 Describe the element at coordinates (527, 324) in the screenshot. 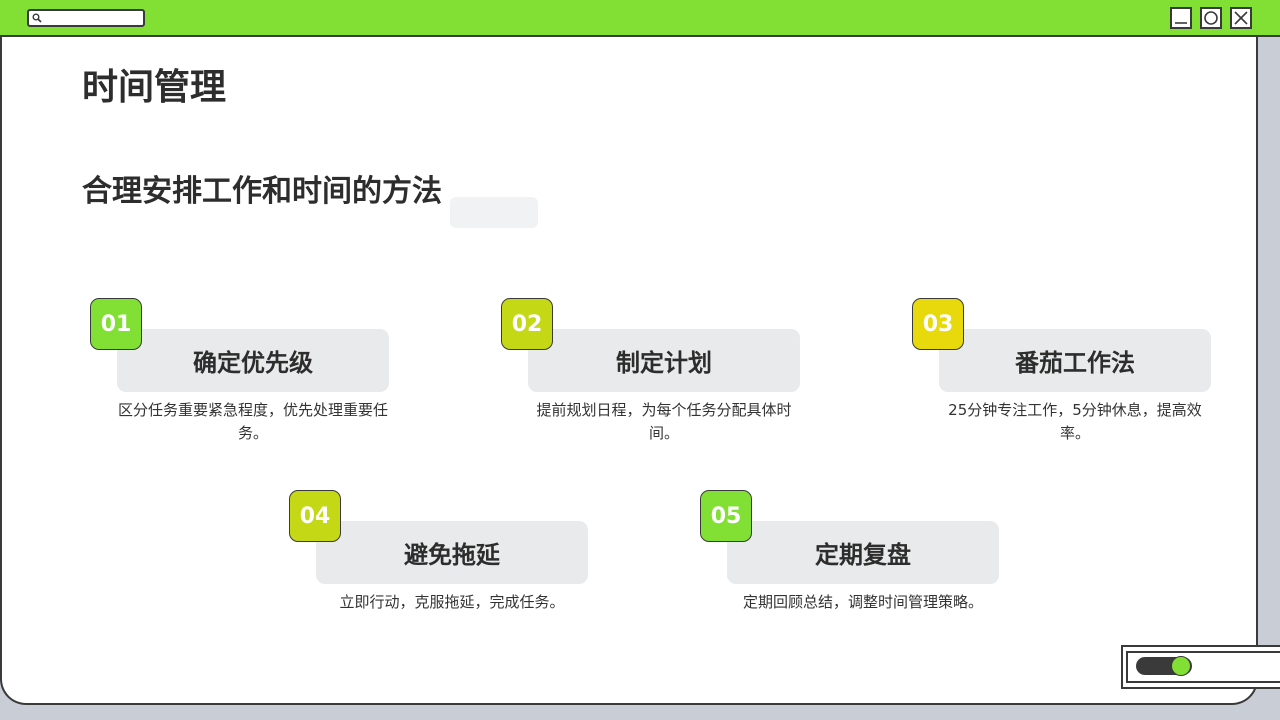

I see `step-number-badge: 02` at that location.